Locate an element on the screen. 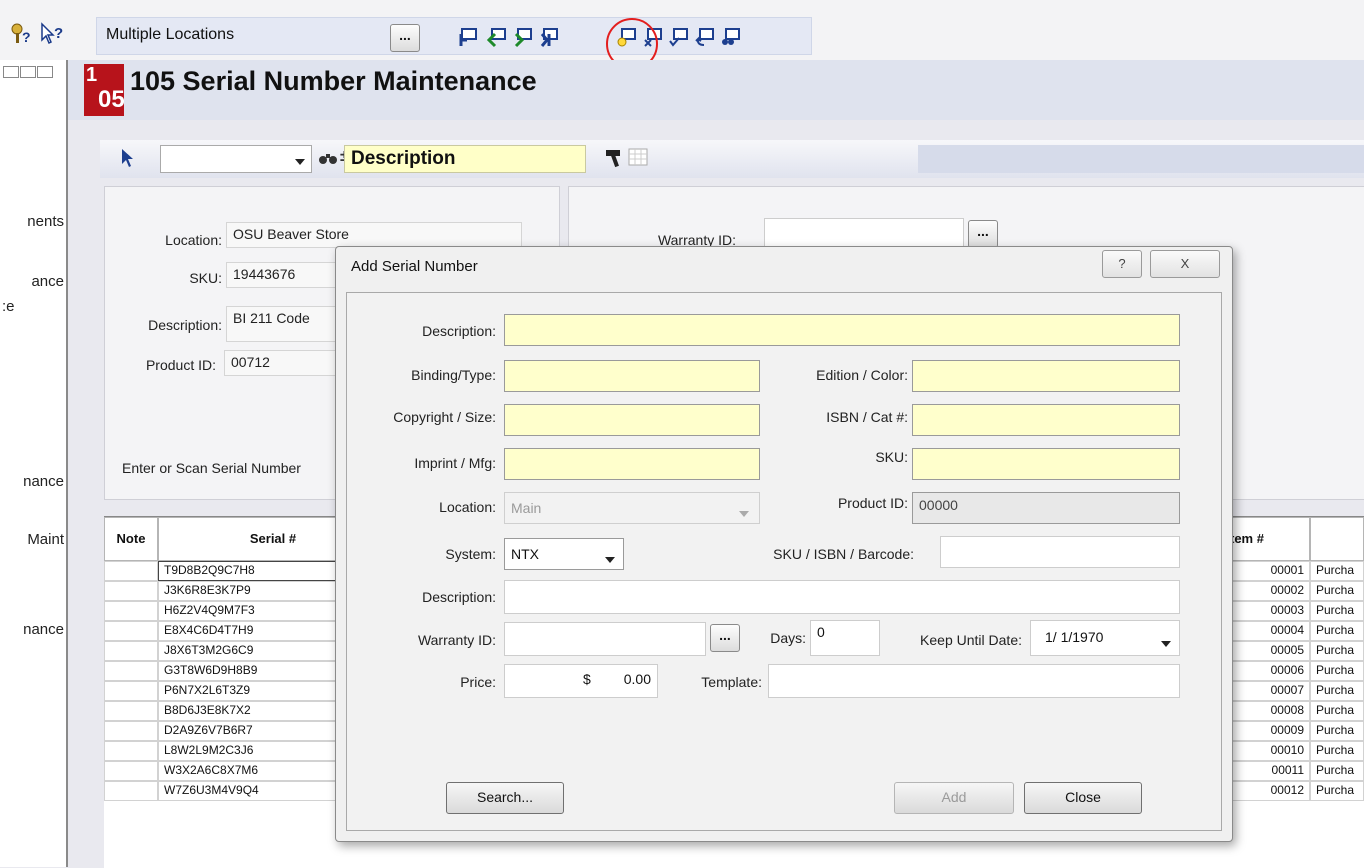 This screenshot has height=868, width=1364. pointer-icon is located at coordinates (128, 159).